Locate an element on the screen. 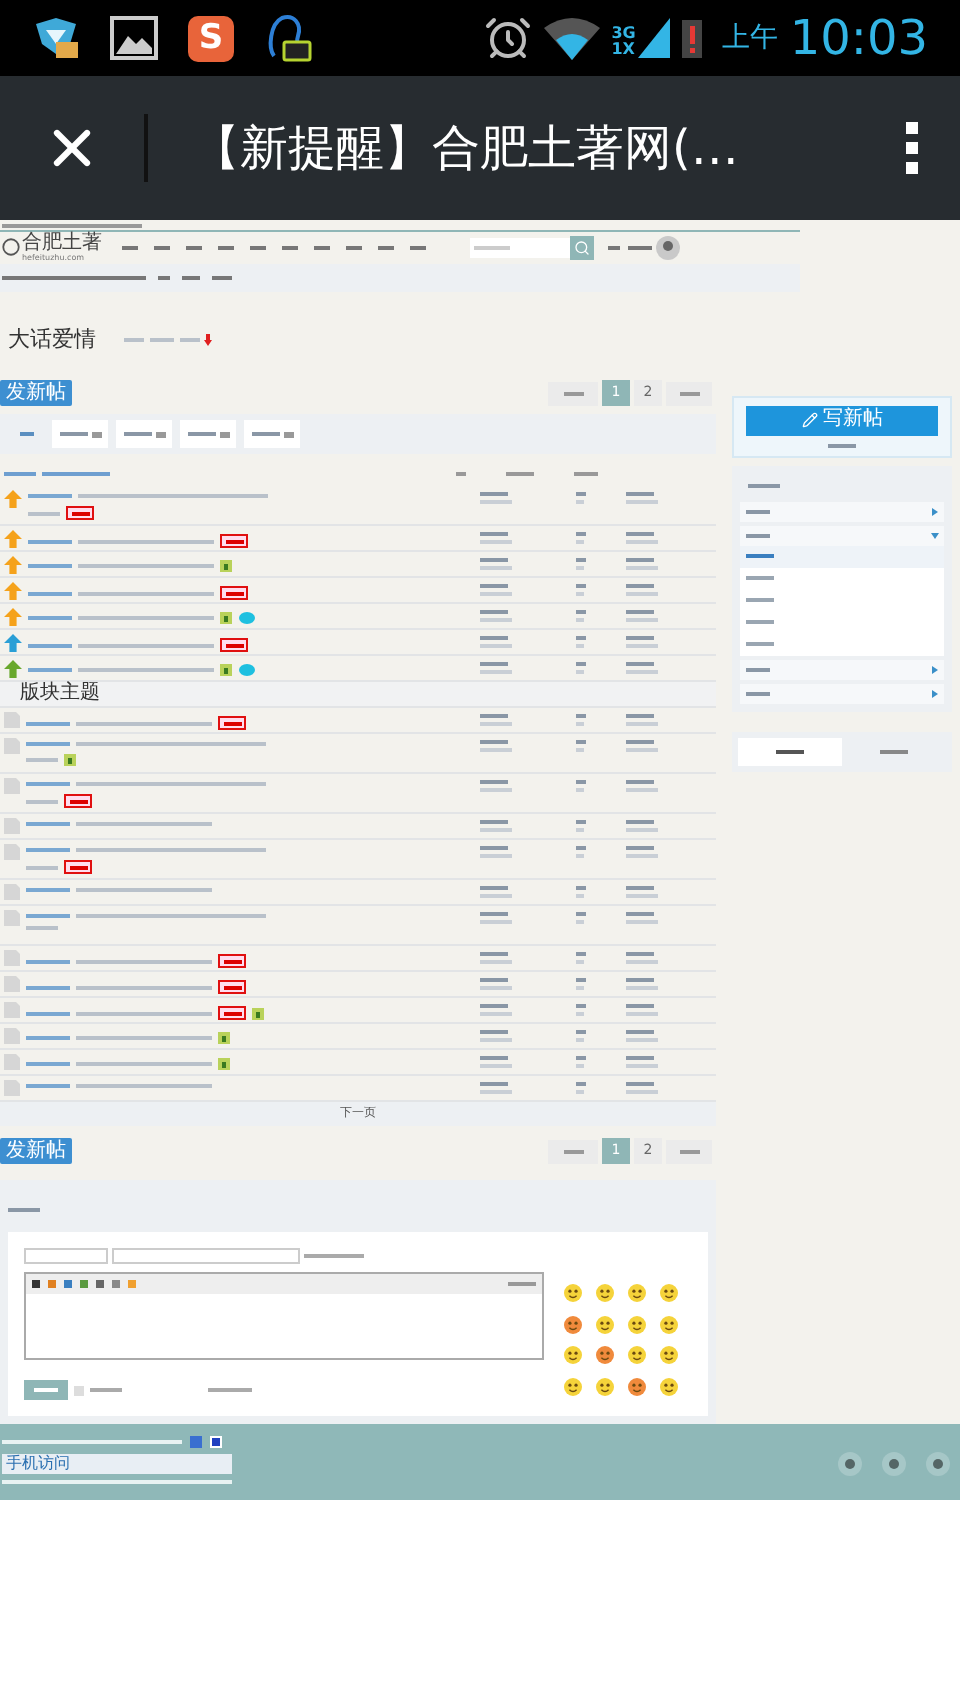 The image size is (960, 1708). new-post-button: 写新帖 is located at coordinates (842, 420).